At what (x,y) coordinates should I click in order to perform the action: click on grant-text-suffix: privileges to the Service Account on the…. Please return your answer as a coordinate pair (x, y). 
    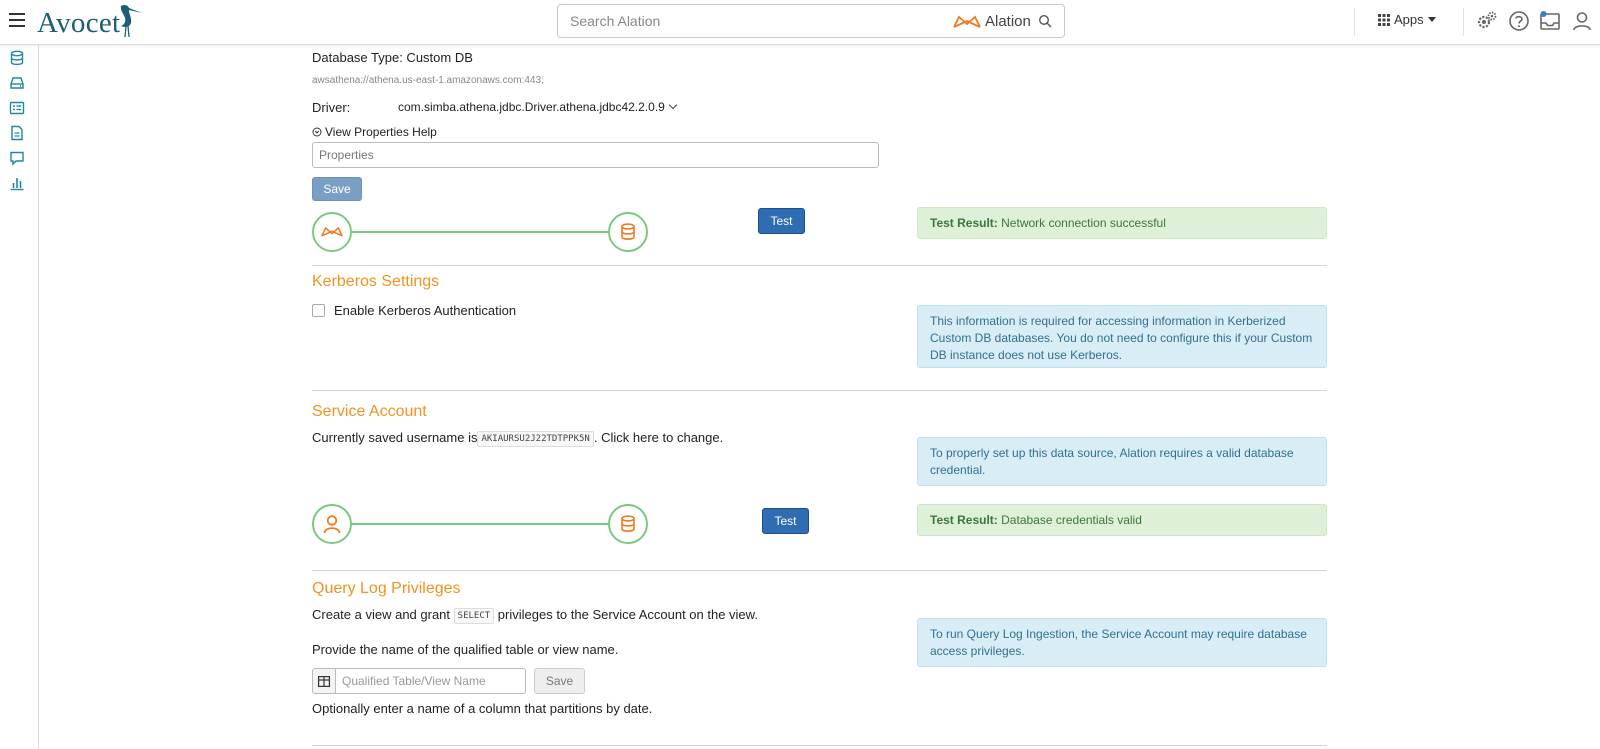
    Looking at the image, I should click on (627, 614).